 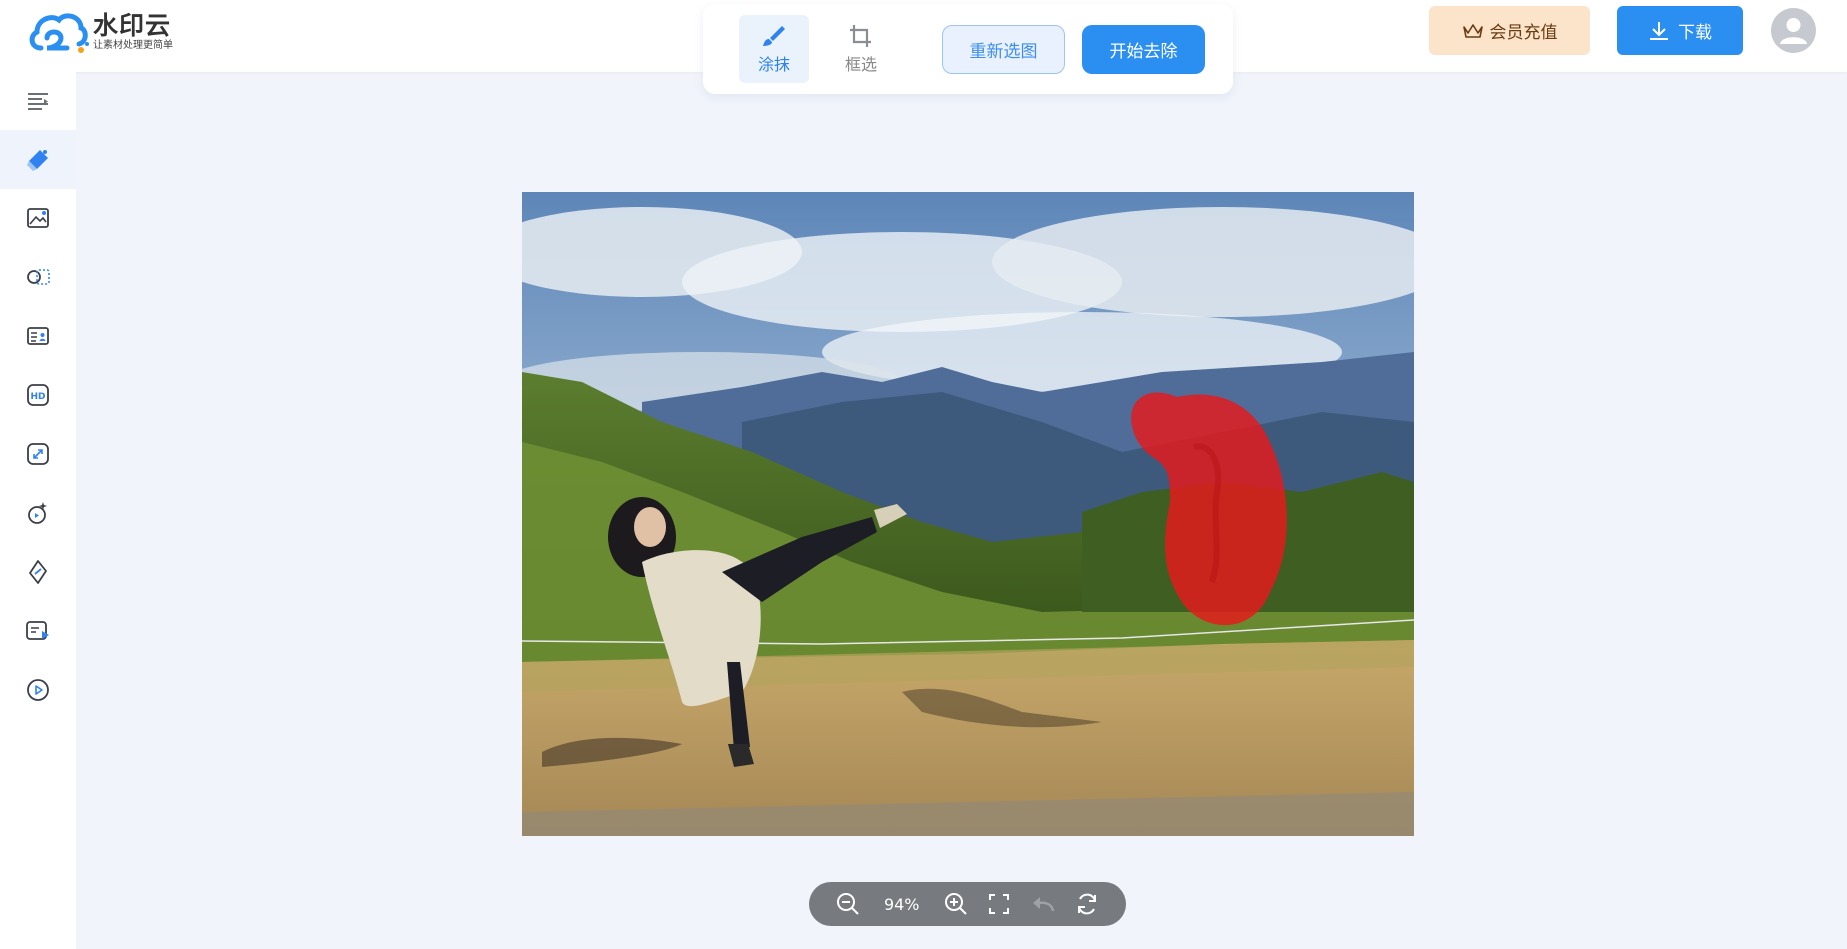 I want to click on sidebar-item-video-text, so click(x=38, y=631).